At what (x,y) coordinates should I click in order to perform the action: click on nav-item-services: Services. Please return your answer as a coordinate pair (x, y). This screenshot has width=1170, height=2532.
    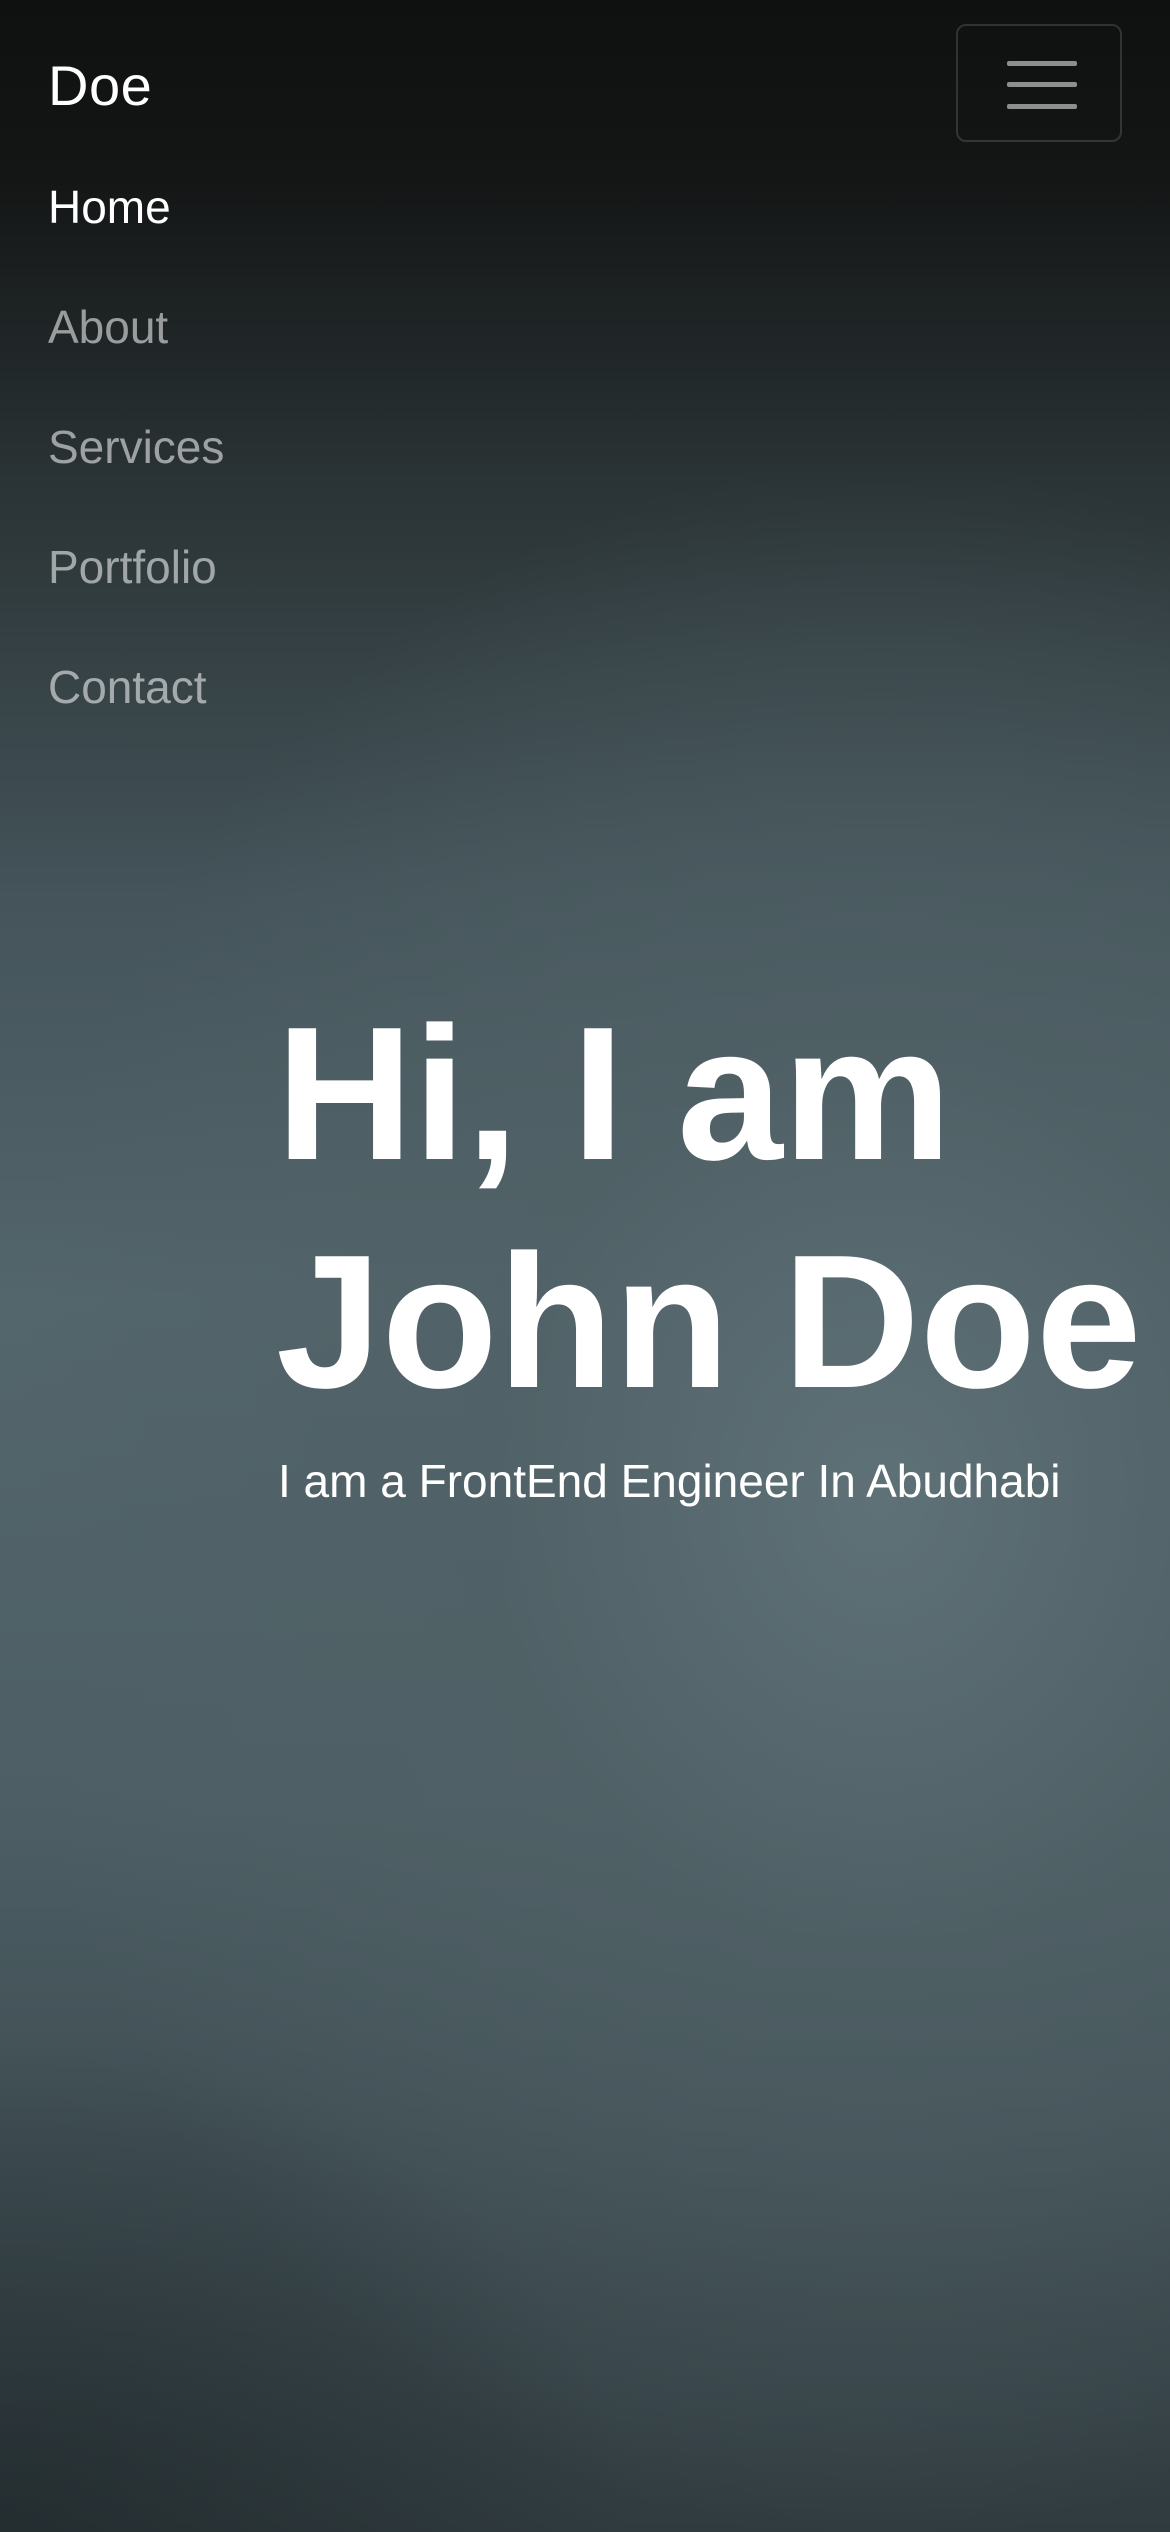
    Looking at the image, I should click on (136, 474).